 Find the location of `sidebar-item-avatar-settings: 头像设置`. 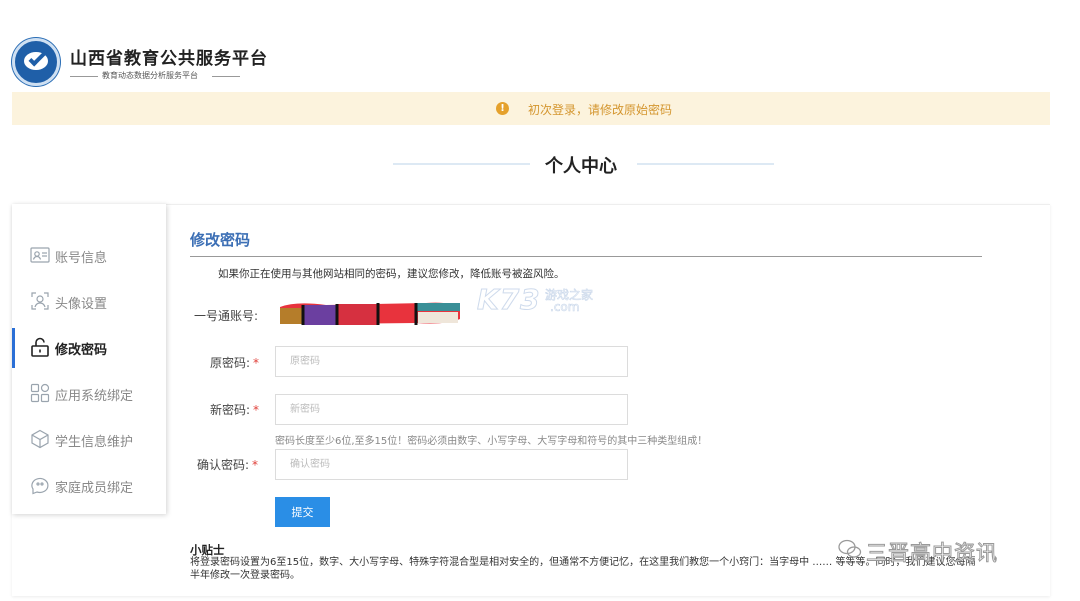

sidebar-item-avatar-settings: 头像设置 is located at coordinates (89, 302).